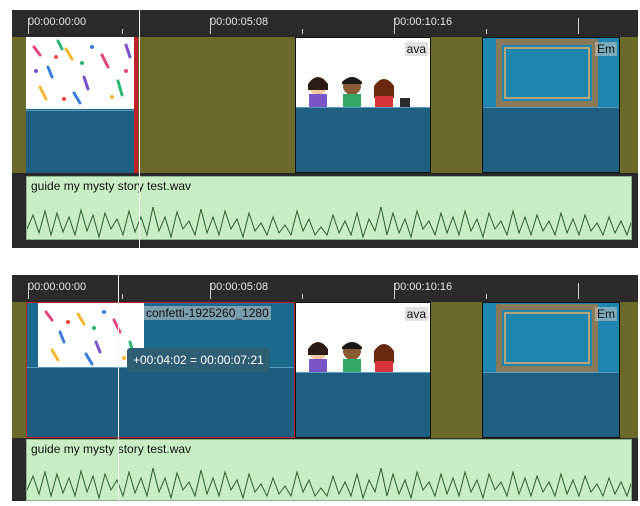  What do you see at coordinates (329, 222) in the screenshot?
I see `audio-waveform` at bounding box center [329, 222].